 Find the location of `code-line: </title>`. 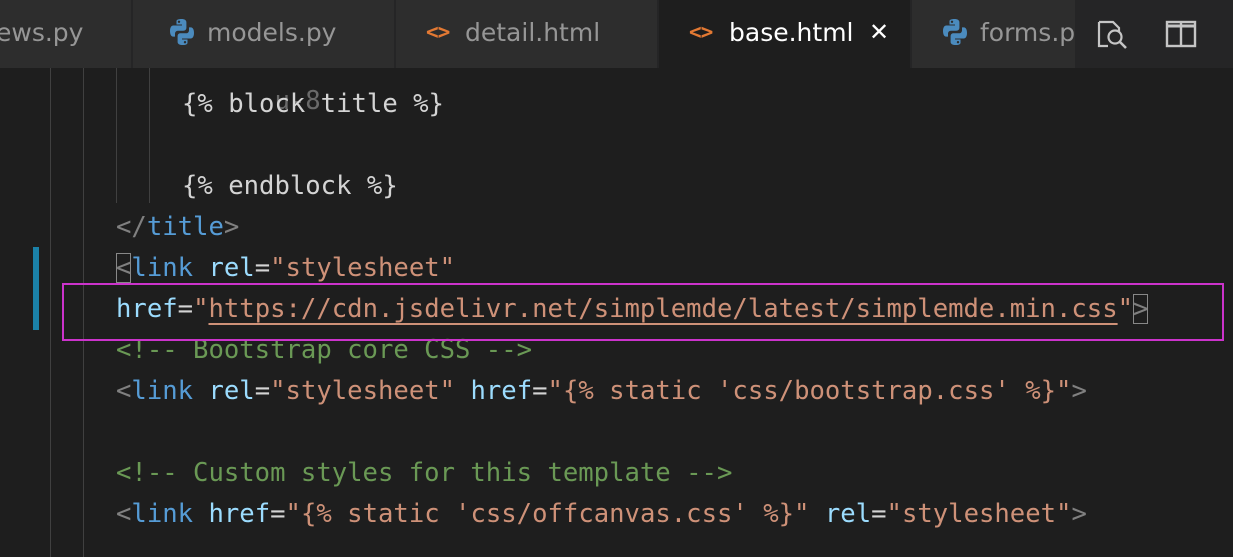

code-line: </title> is located at coordinates (177, 227).